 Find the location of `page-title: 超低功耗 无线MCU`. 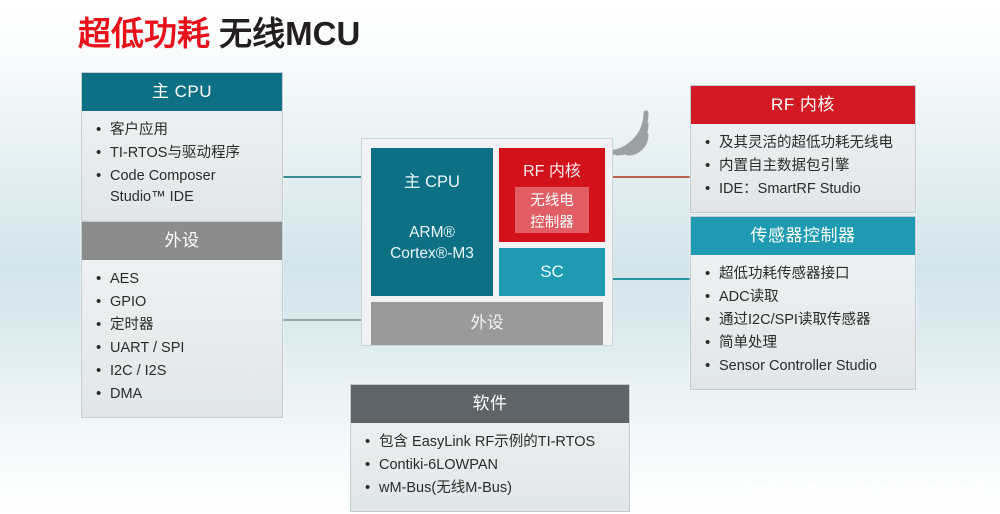

page-title: 超低功耗 无线MCU is located at coordinates (219, 34).